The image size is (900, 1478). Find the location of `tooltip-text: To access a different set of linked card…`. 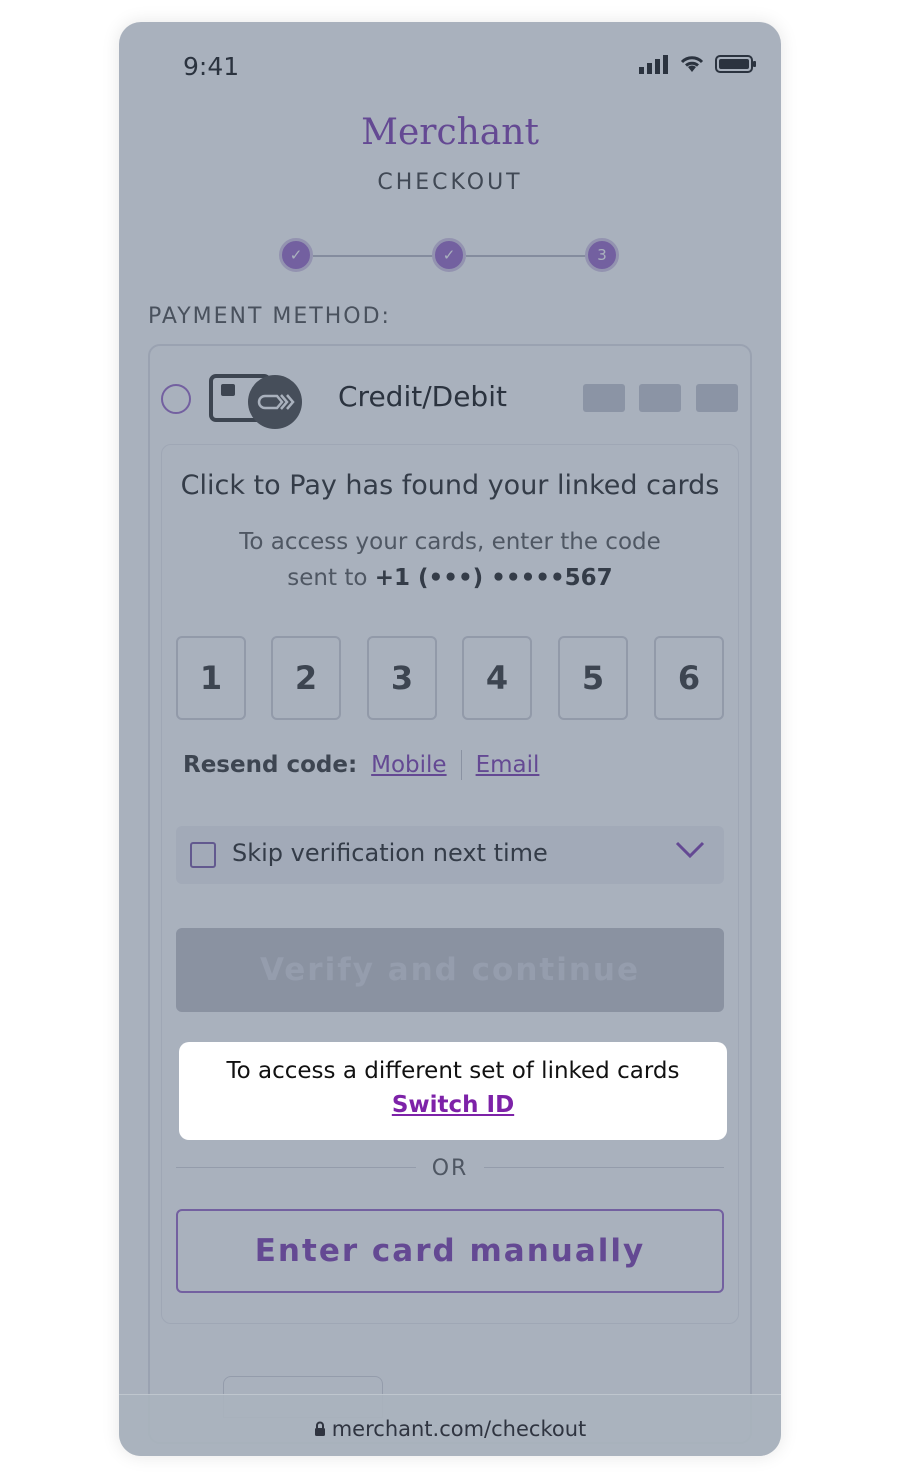

tooltip-text: To access a different set of linked card… is located at coordinates (453, 1071).